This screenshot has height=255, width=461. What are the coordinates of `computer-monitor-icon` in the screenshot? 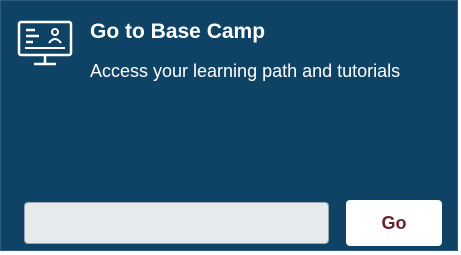 It's located at (45, 43).